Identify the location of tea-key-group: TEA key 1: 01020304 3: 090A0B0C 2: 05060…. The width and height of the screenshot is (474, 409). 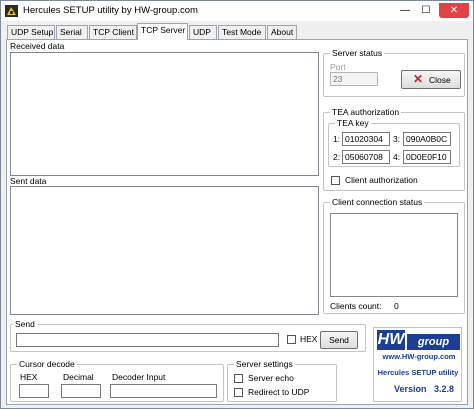
(394, 142).